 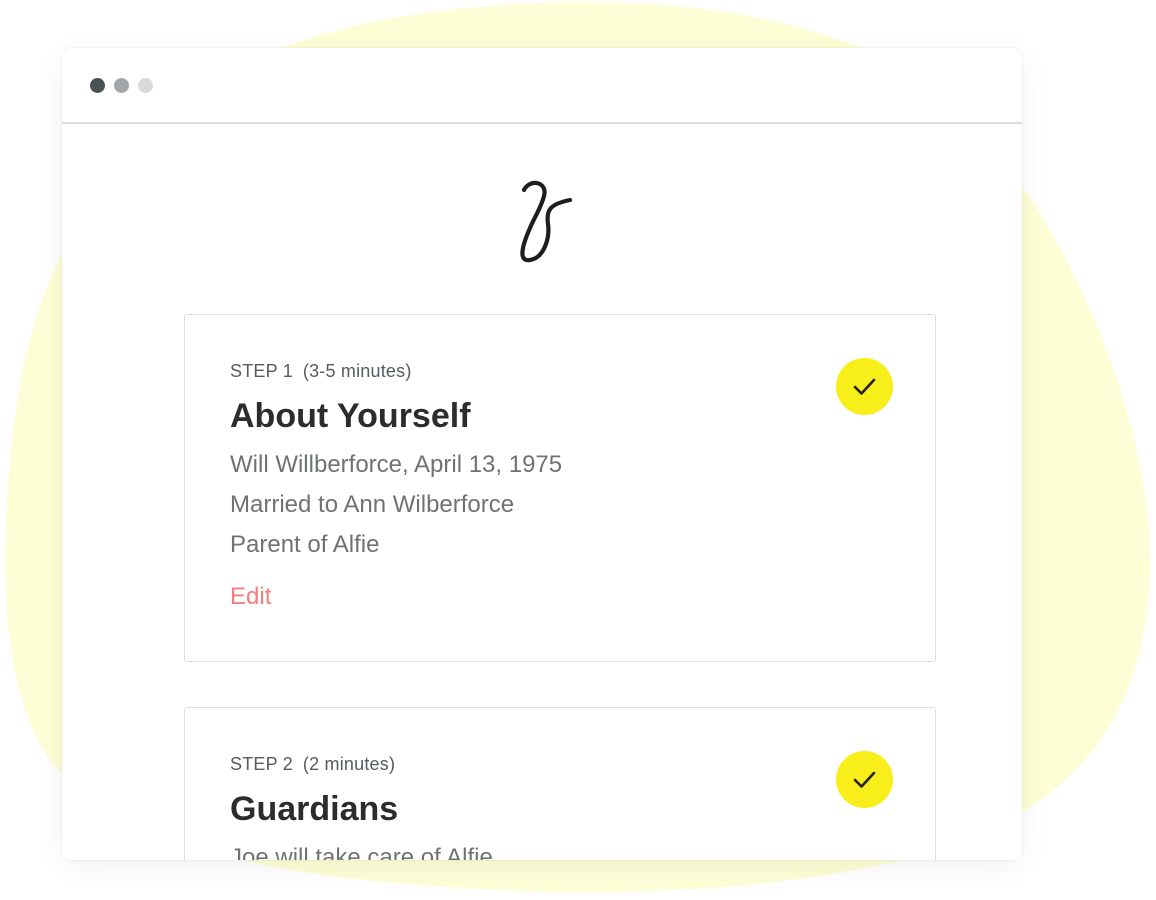 What do you see at coordinates (361, 852) in the screenshot?
I see `detail-guardian: Joe will take care of Alfie` at bounding box center [361, 852].